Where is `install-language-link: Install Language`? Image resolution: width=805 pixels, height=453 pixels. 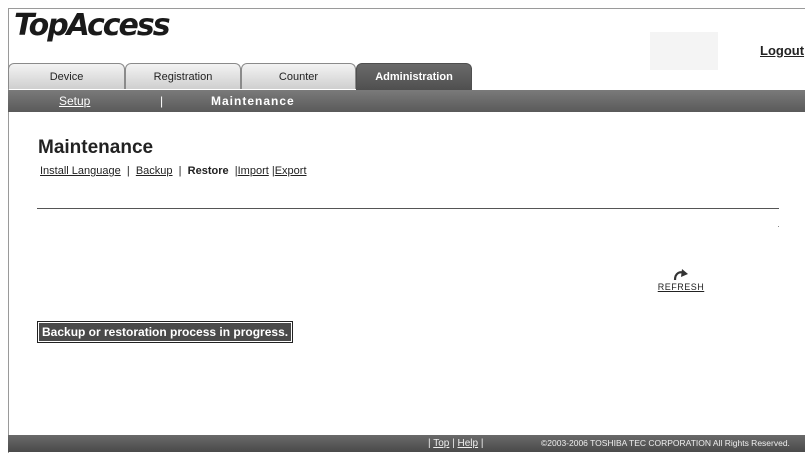
install-language-link: Install Language is located at coordinates (80, 171).